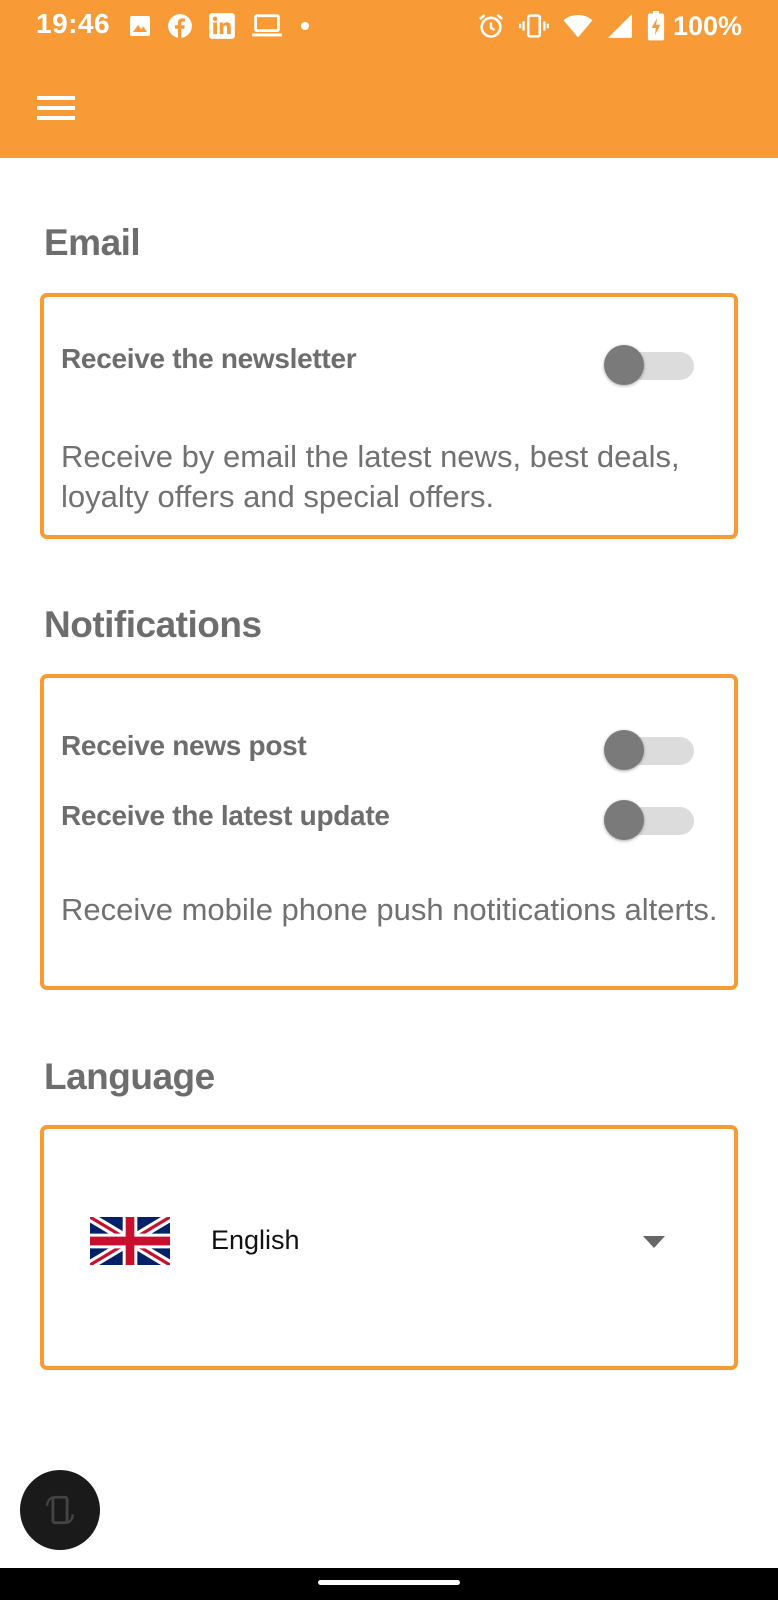  What do you see at coordinates (578, 26) in the screenshot?
I see `wifi-icon` at bounding box center [578, 26].